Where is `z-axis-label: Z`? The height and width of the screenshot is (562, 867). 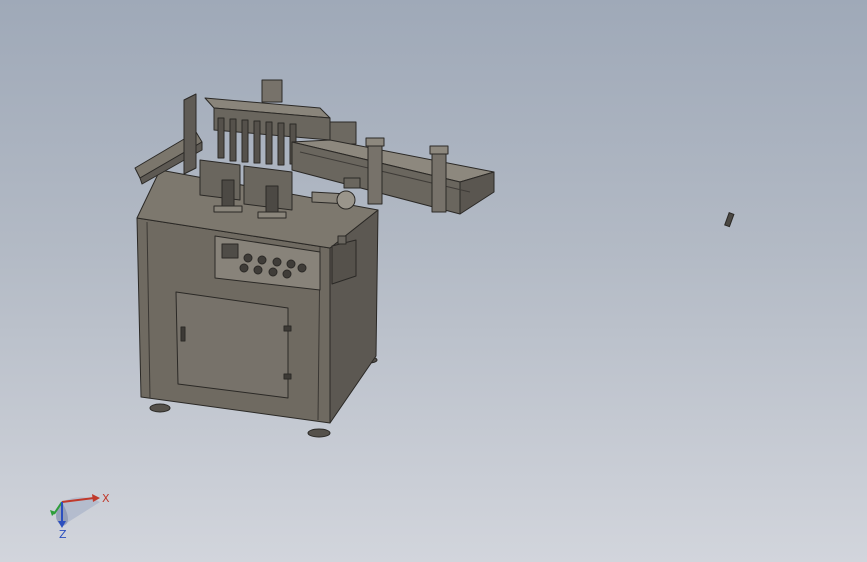
z-axis-label: Z is located at coordinates (63, 534).